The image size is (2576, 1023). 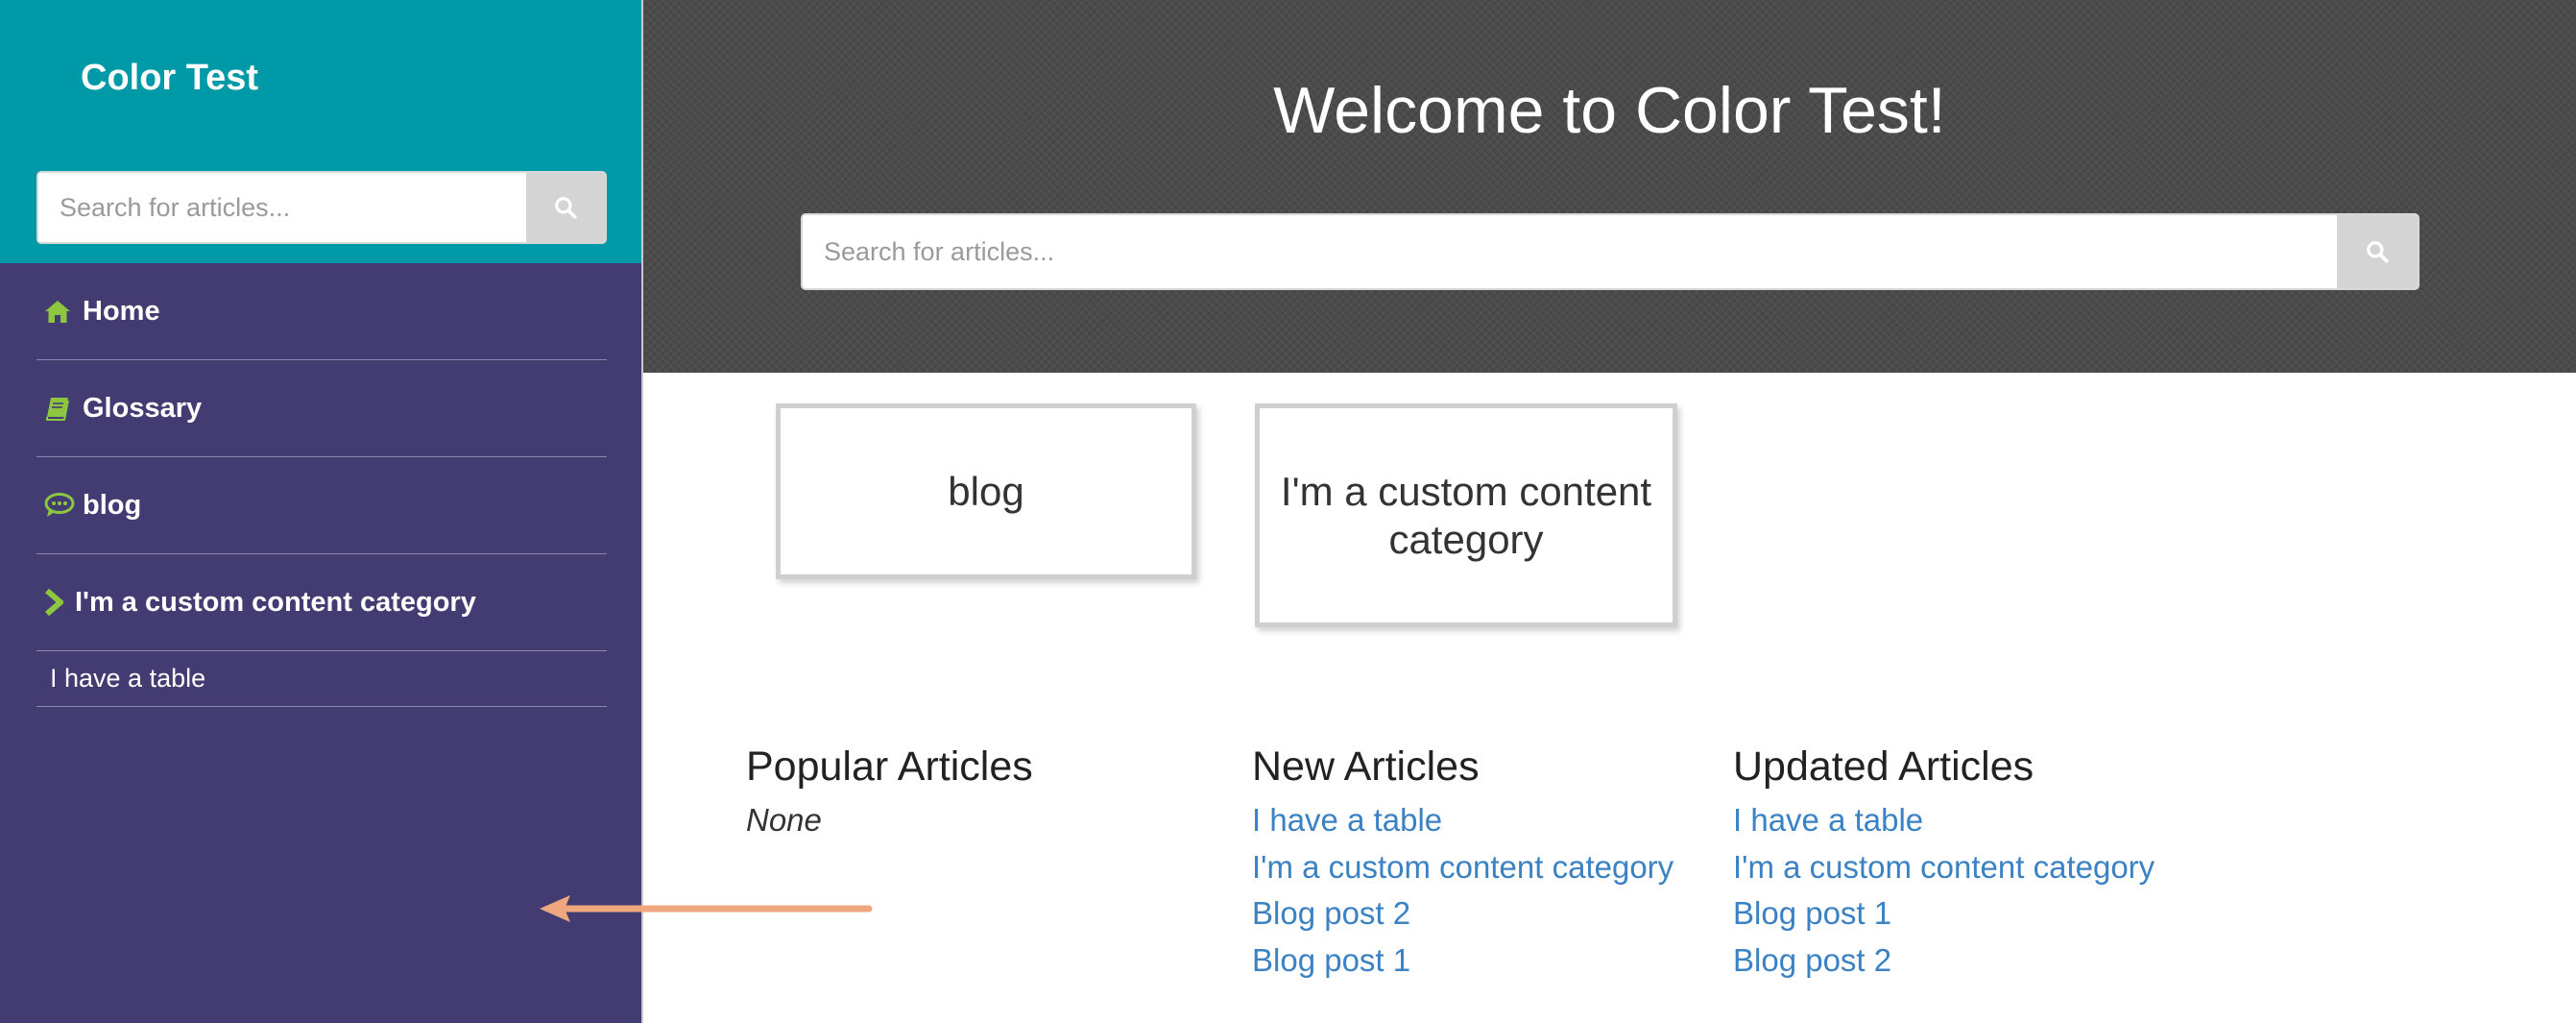 I want to click on chevron-right-icon, so click(x=56, y=602).